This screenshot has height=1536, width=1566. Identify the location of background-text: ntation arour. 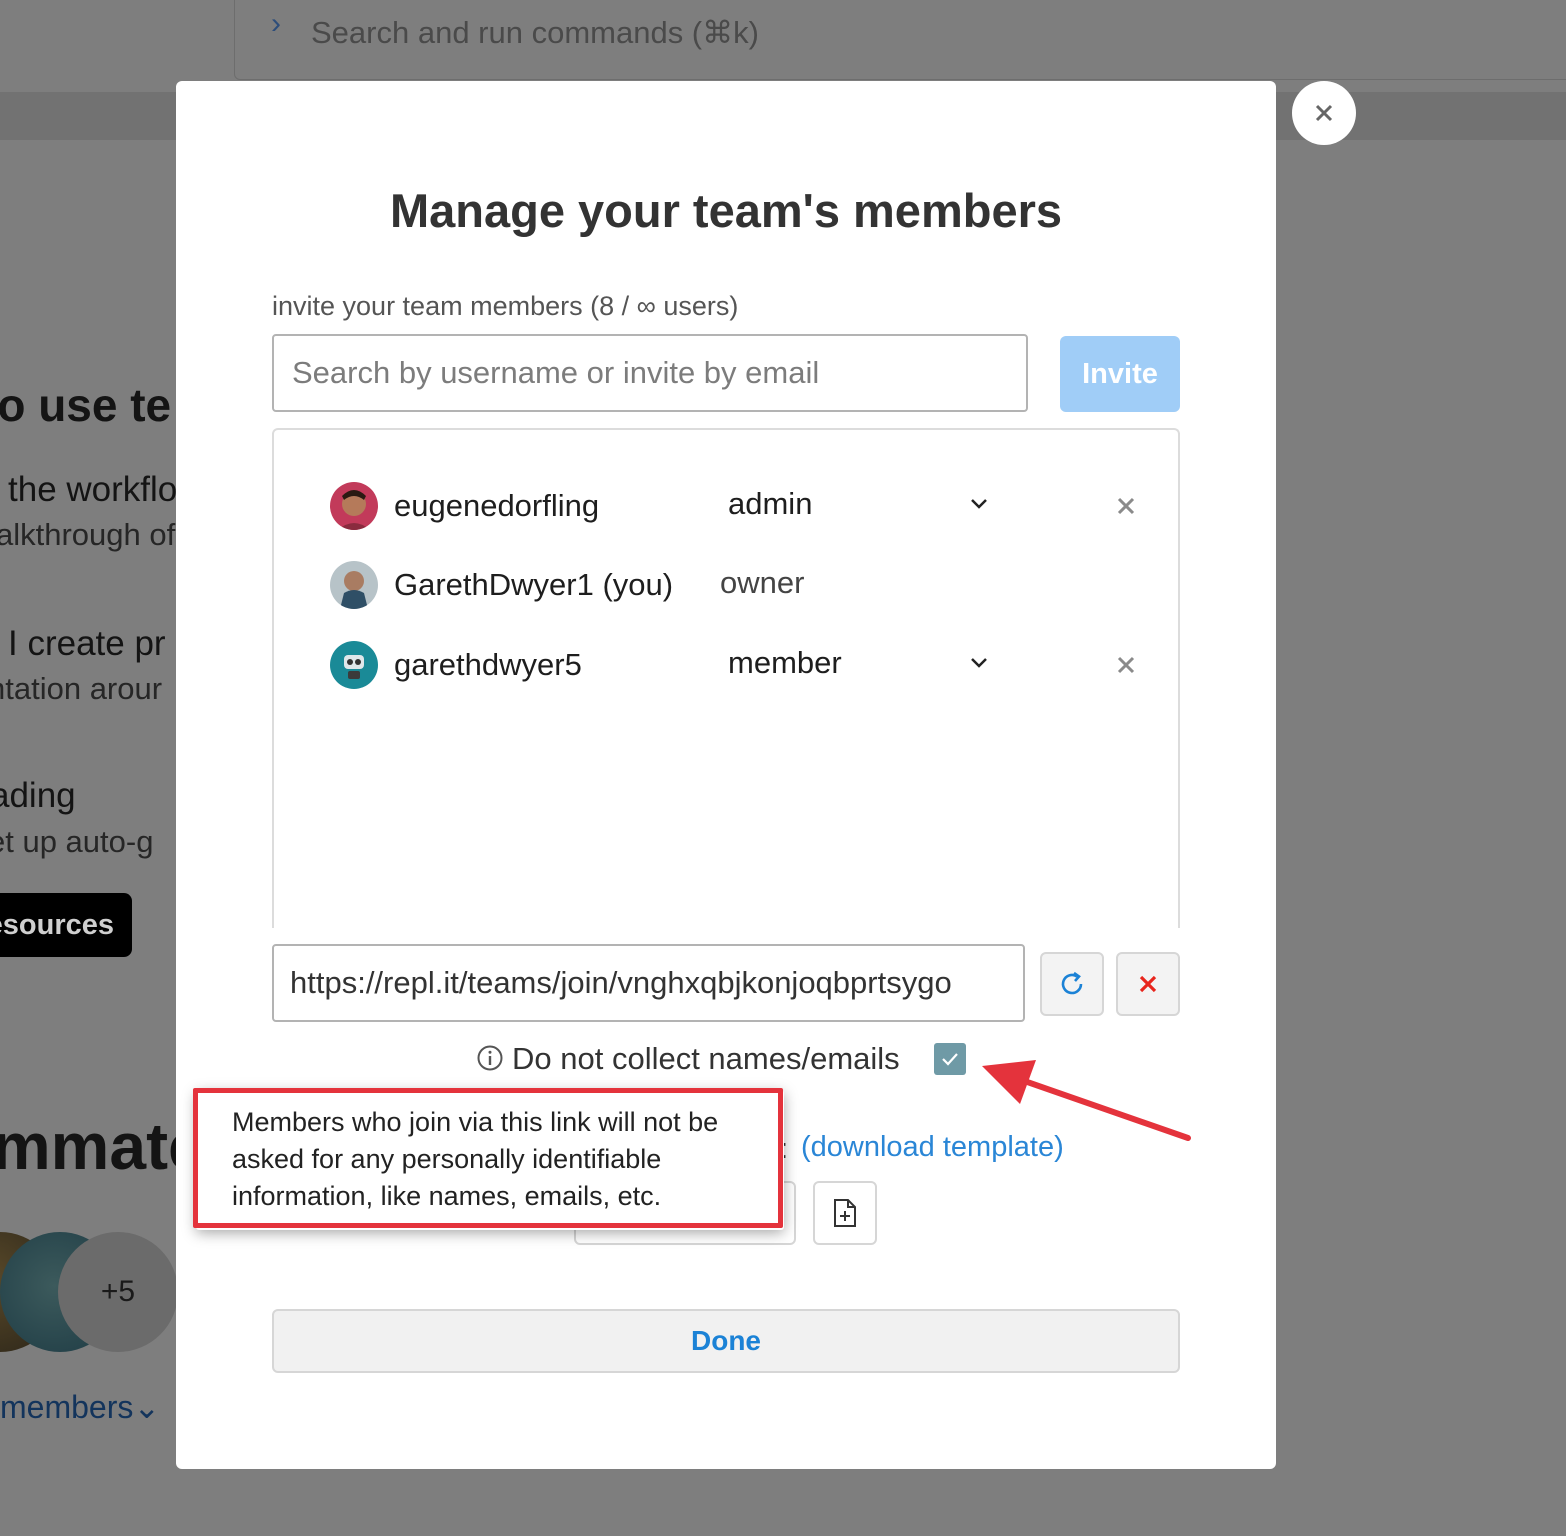
(81, 688).